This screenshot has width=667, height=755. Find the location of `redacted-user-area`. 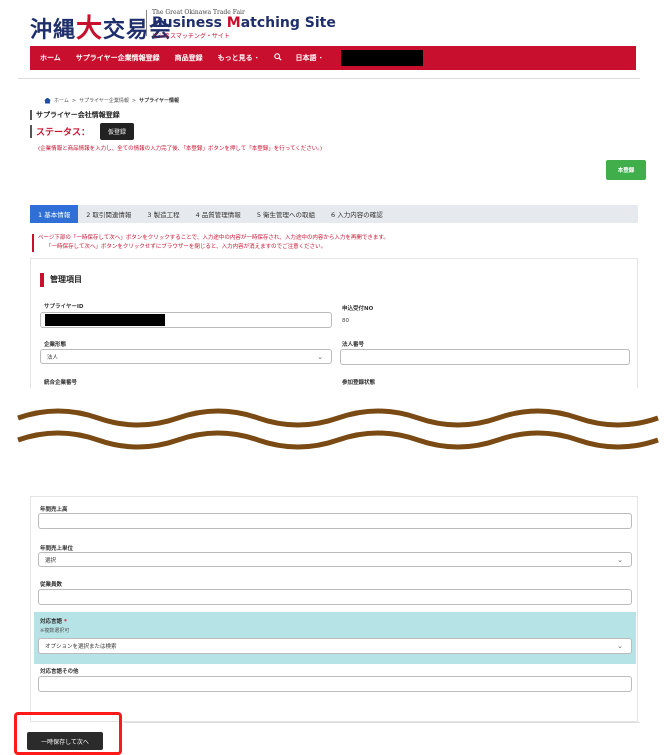

redacted-user-area is located at coordinates (382, 58).